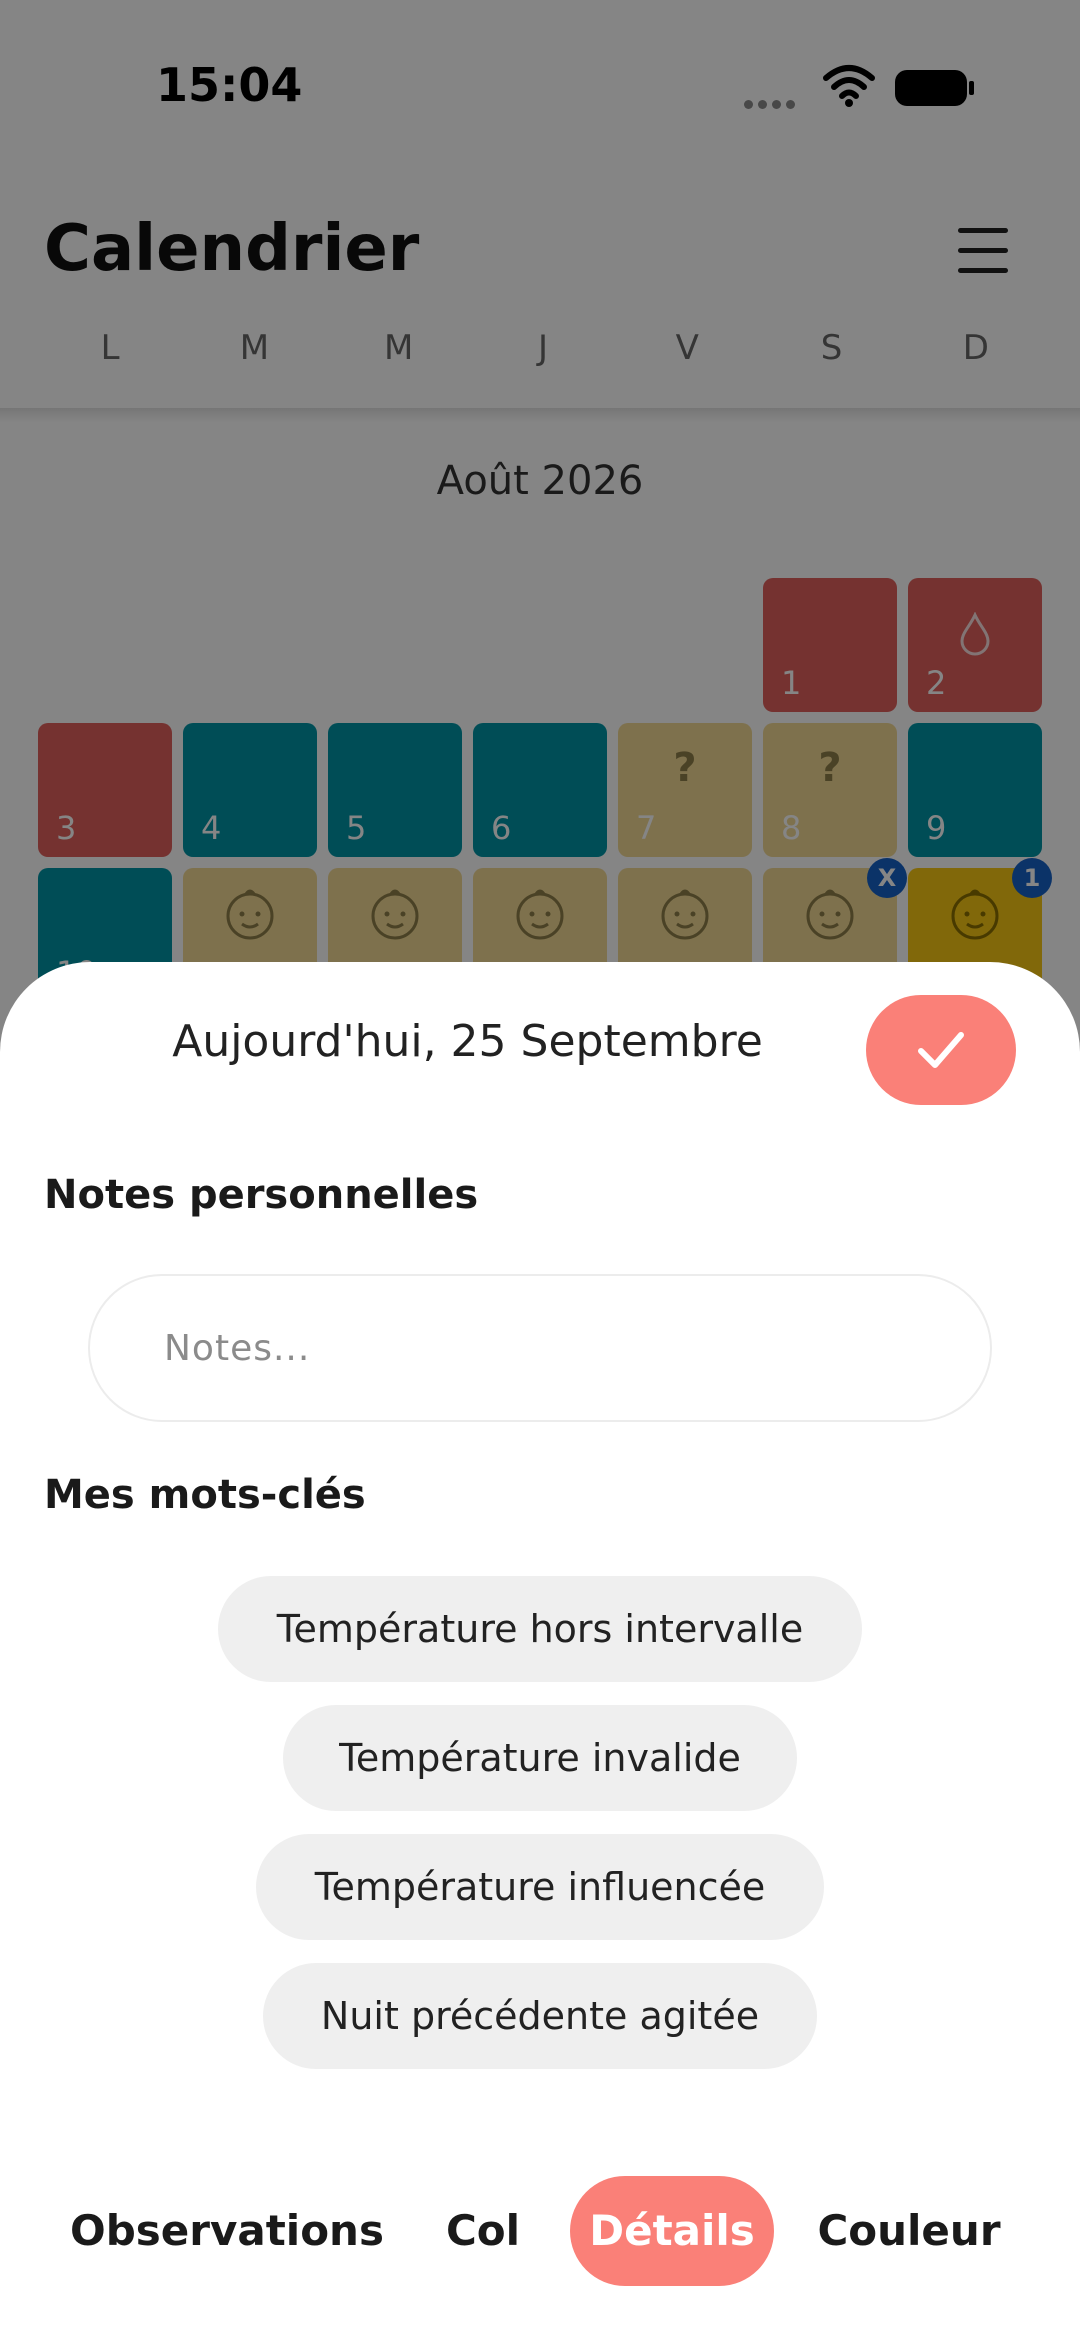  I want to click on tab-observations: Observations, so click(227, 2231).